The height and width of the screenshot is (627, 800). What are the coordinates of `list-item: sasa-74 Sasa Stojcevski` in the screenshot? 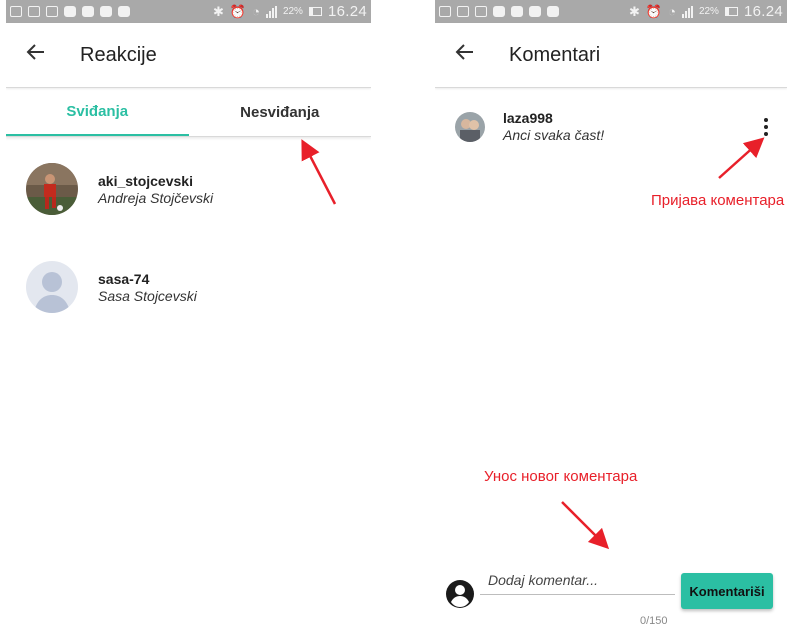 It's located at (188, 287).